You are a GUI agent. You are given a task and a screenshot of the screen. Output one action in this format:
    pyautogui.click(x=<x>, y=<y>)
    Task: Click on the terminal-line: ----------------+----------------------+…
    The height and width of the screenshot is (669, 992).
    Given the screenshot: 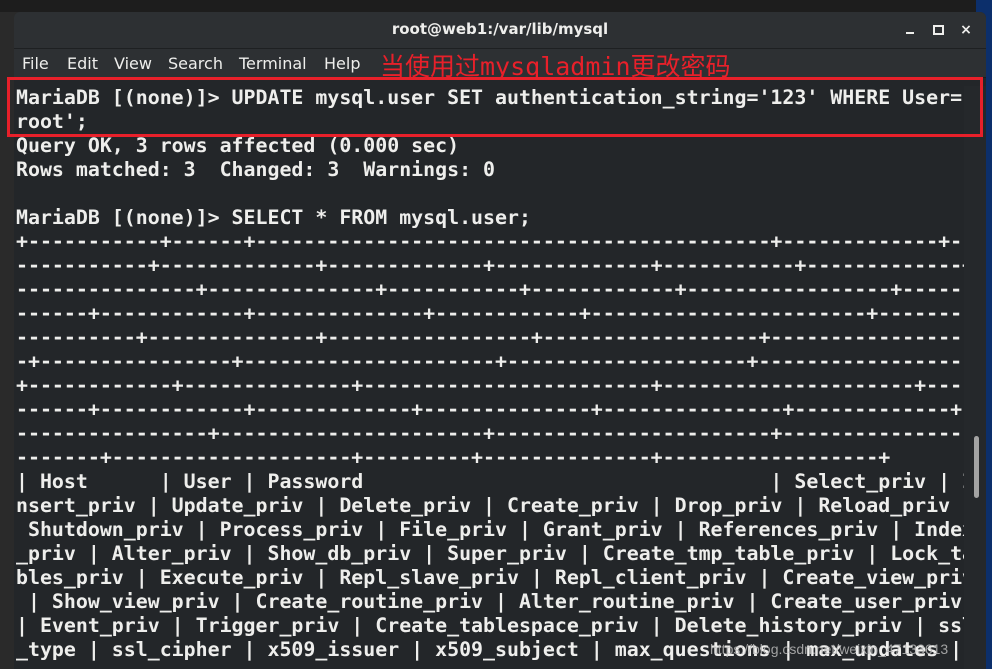 What is the action you would take?
    pyautogui.click(x=490, y=433)
    